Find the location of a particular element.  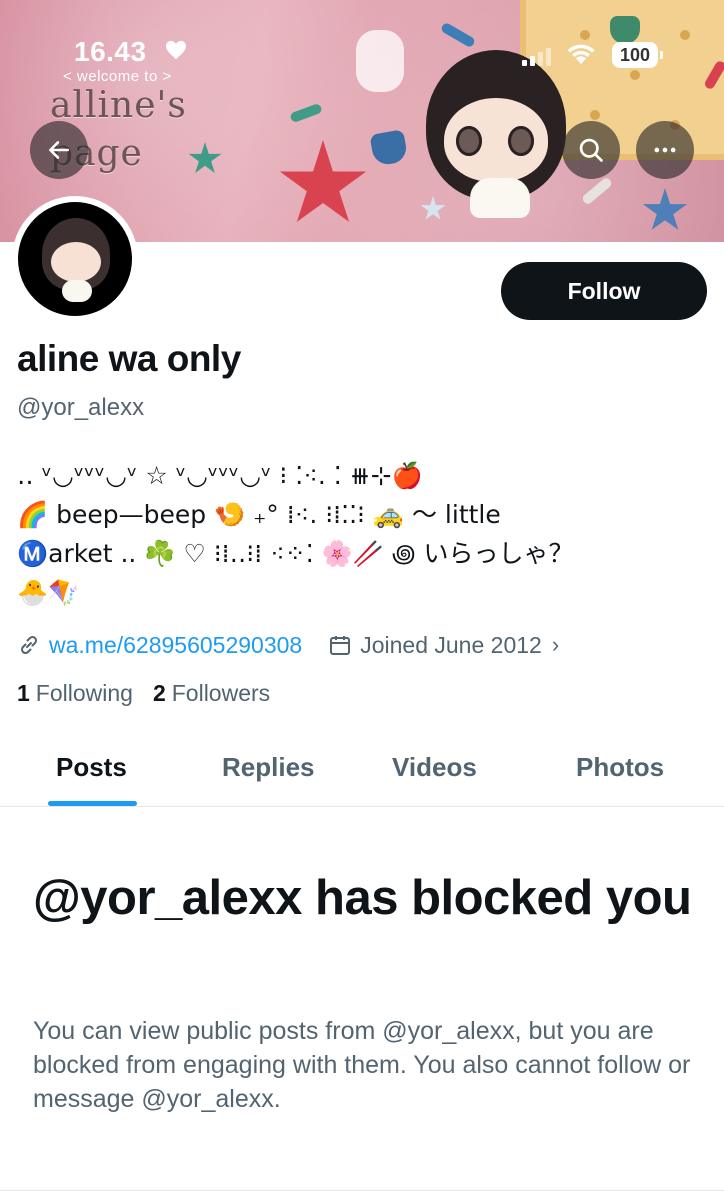

bio-line: 🐣🪁 is located at coordinates (48, 592).